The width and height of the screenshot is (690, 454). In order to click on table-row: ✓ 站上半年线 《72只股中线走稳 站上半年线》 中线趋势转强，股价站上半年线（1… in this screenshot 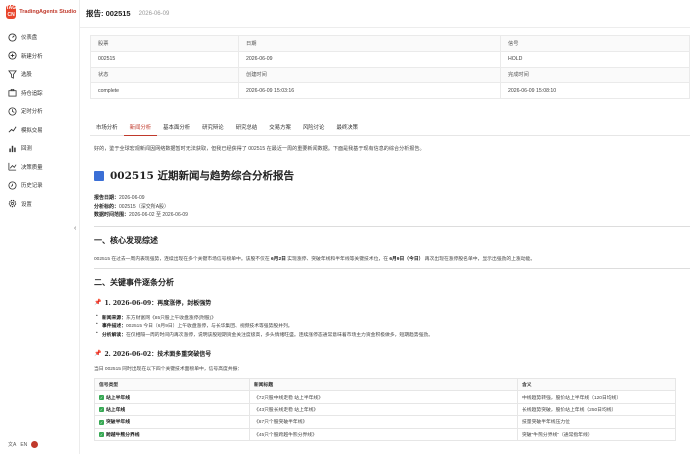, I will do `click(385, 397)`.